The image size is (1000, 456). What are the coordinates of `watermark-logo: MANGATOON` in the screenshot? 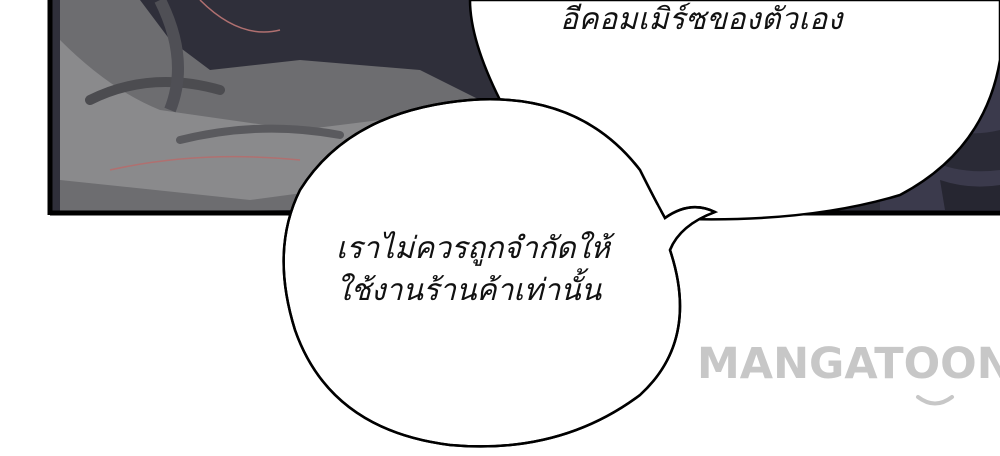 It's located at (848, 364).